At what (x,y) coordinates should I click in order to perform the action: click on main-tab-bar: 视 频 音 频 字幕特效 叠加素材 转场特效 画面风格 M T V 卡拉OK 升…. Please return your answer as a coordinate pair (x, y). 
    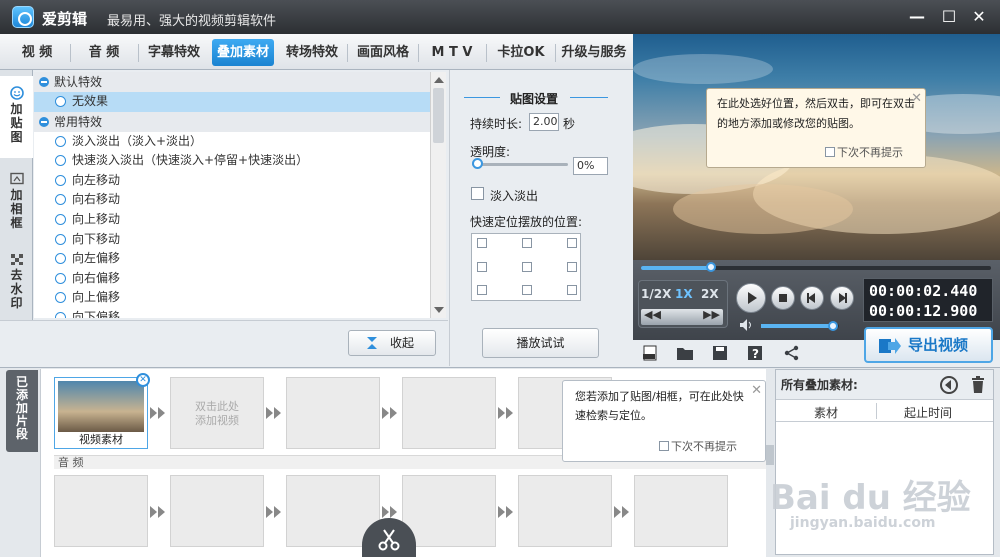
    Looking at the image, I should click on (316, 52).